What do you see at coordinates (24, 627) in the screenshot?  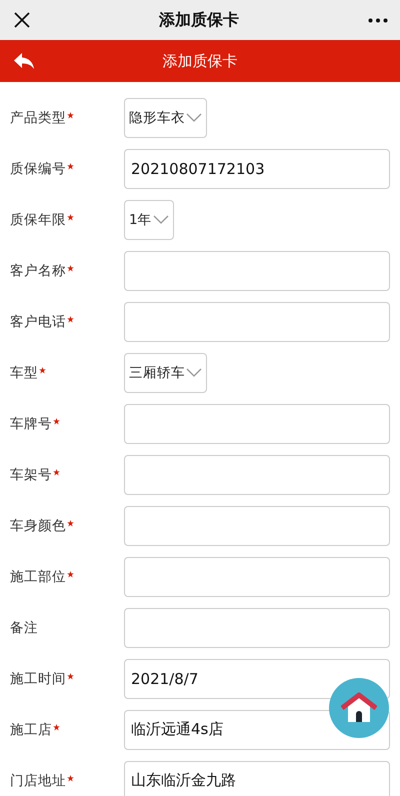 I see `field-label: 备注` at bounding box center [24, 627].